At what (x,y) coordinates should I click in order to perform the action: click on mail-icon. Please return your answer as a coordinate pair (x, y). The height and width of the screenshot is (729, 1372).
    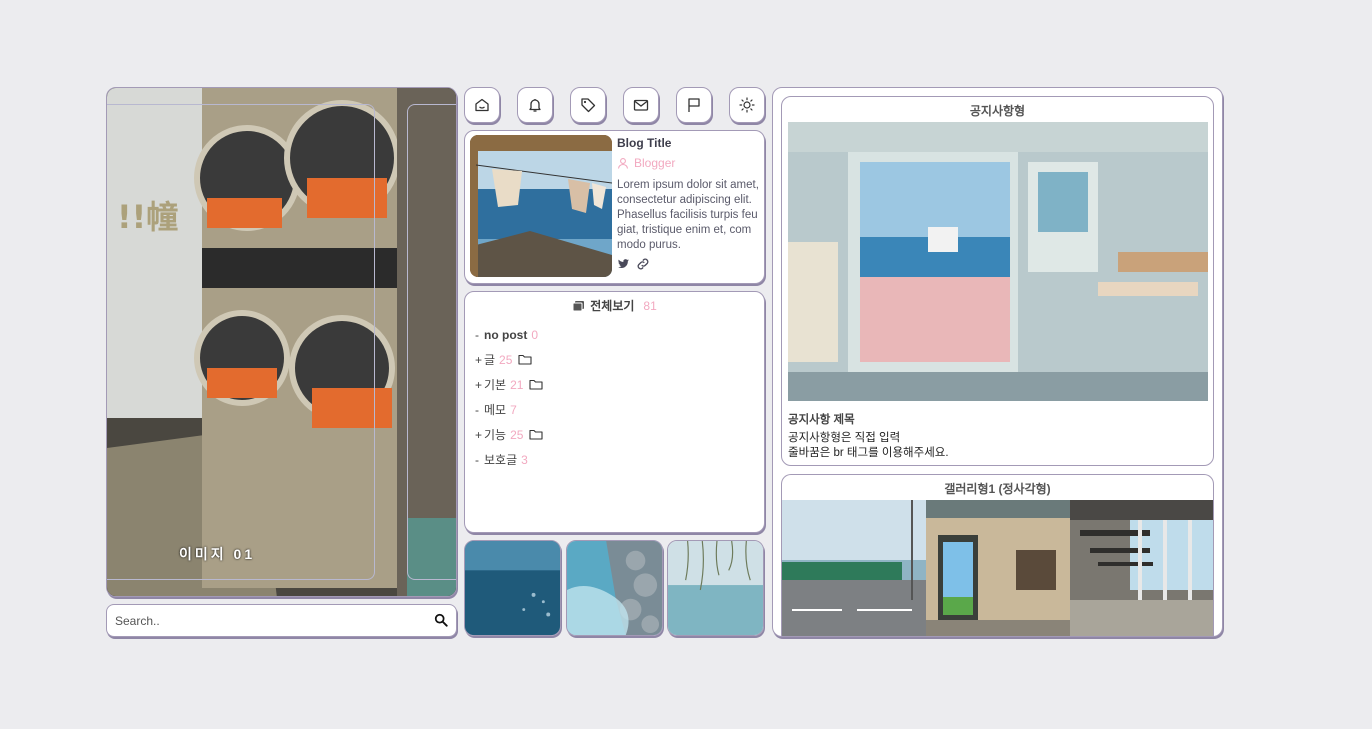
    Looking at the image, I should click on (641, 105).